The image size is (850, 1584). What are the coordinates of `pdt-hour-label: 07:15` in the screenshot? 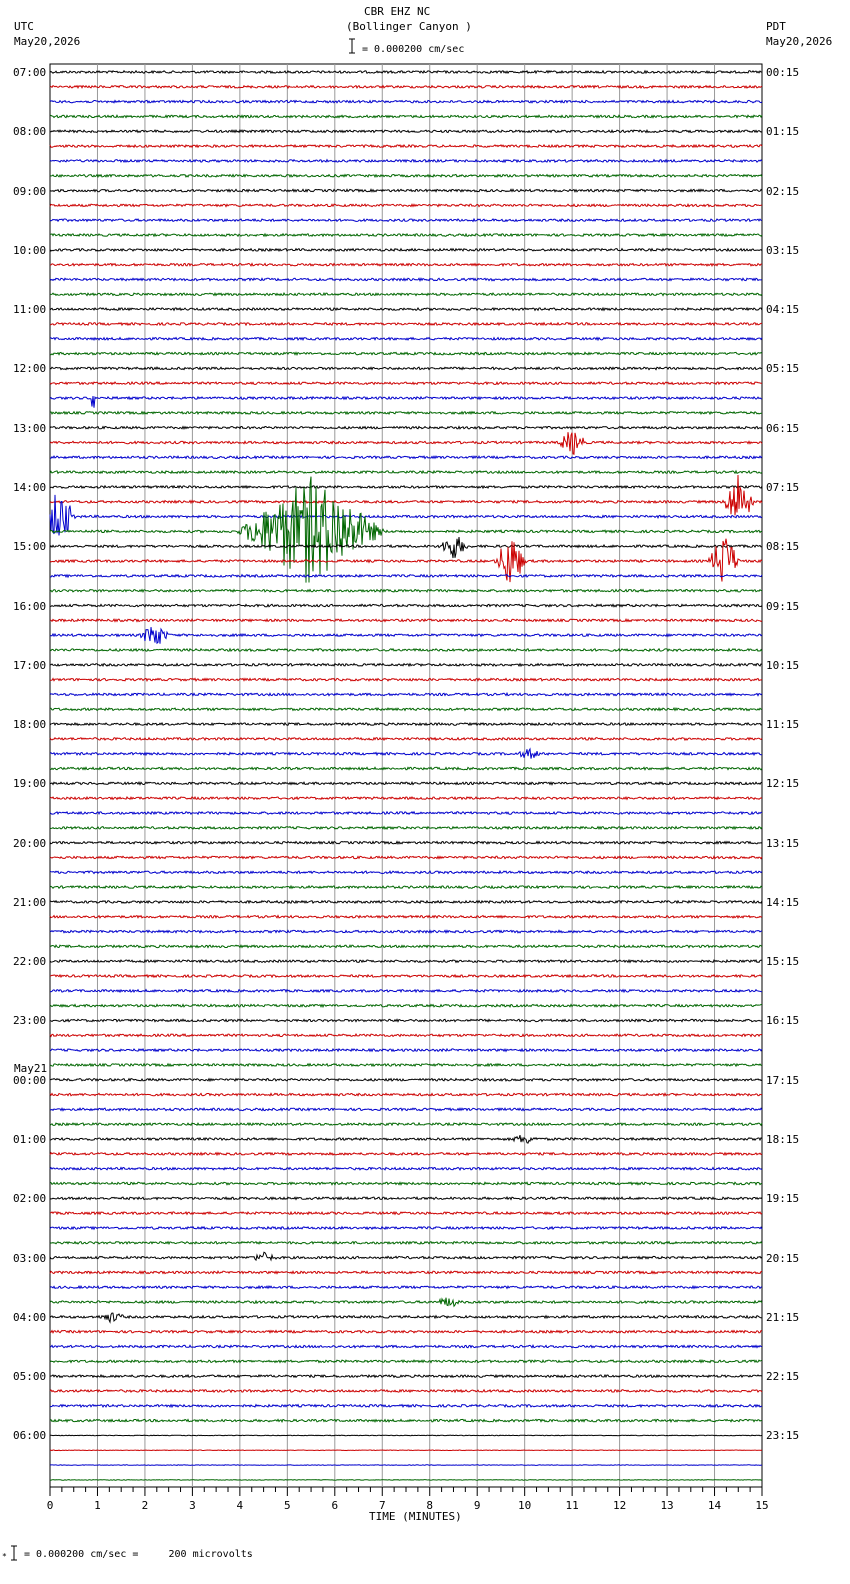 It's located at (783, 487).